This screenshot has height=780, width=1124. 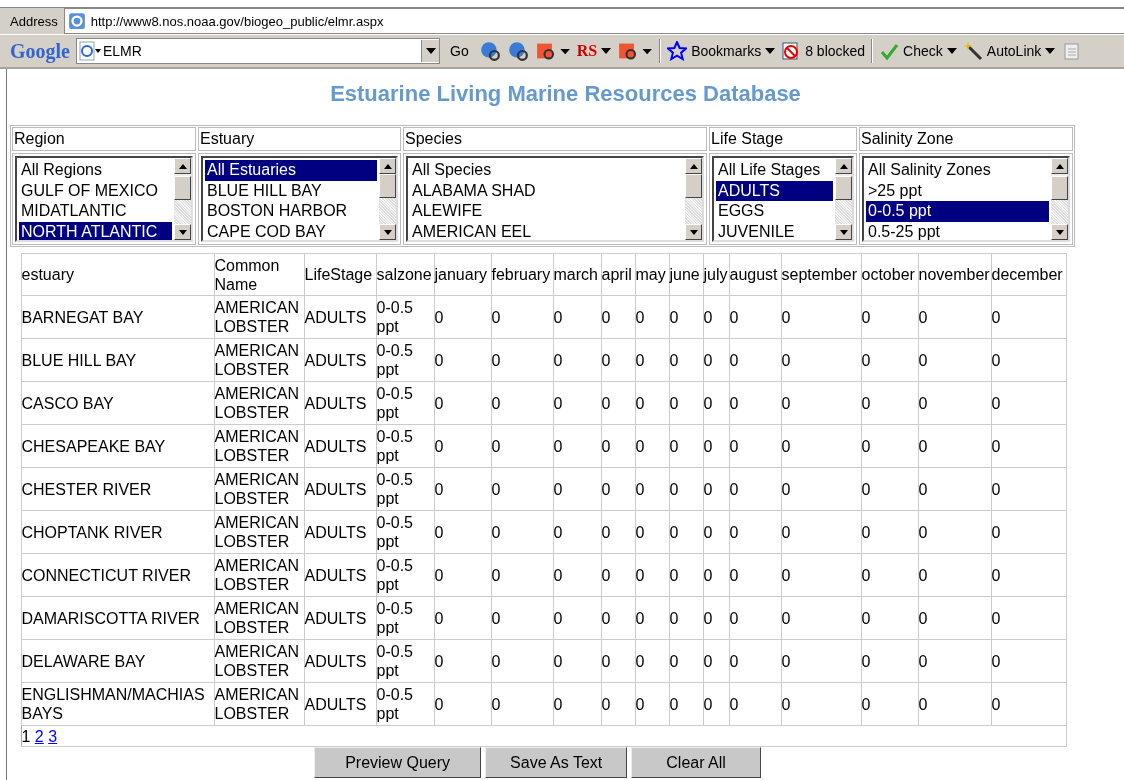 What do you see at coordinates (774, 190) in the screenshot?
I see `list-option: ADULTS` at bounding box center [774, 190].